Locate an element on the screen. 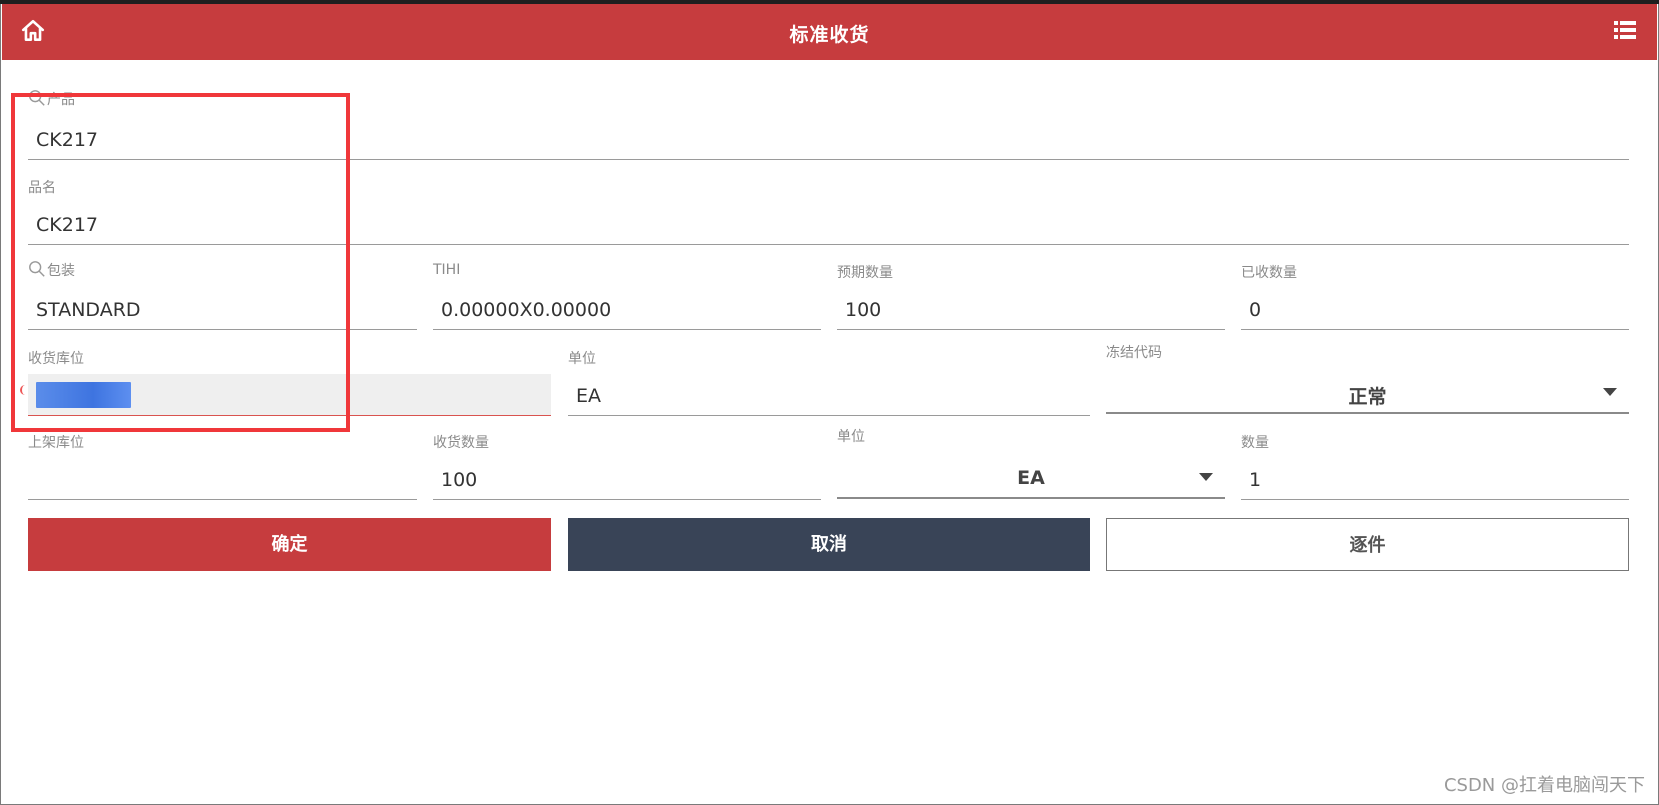 This screenshot has width=1659, height=805. tihi-field is located at coordinates (627, 310).